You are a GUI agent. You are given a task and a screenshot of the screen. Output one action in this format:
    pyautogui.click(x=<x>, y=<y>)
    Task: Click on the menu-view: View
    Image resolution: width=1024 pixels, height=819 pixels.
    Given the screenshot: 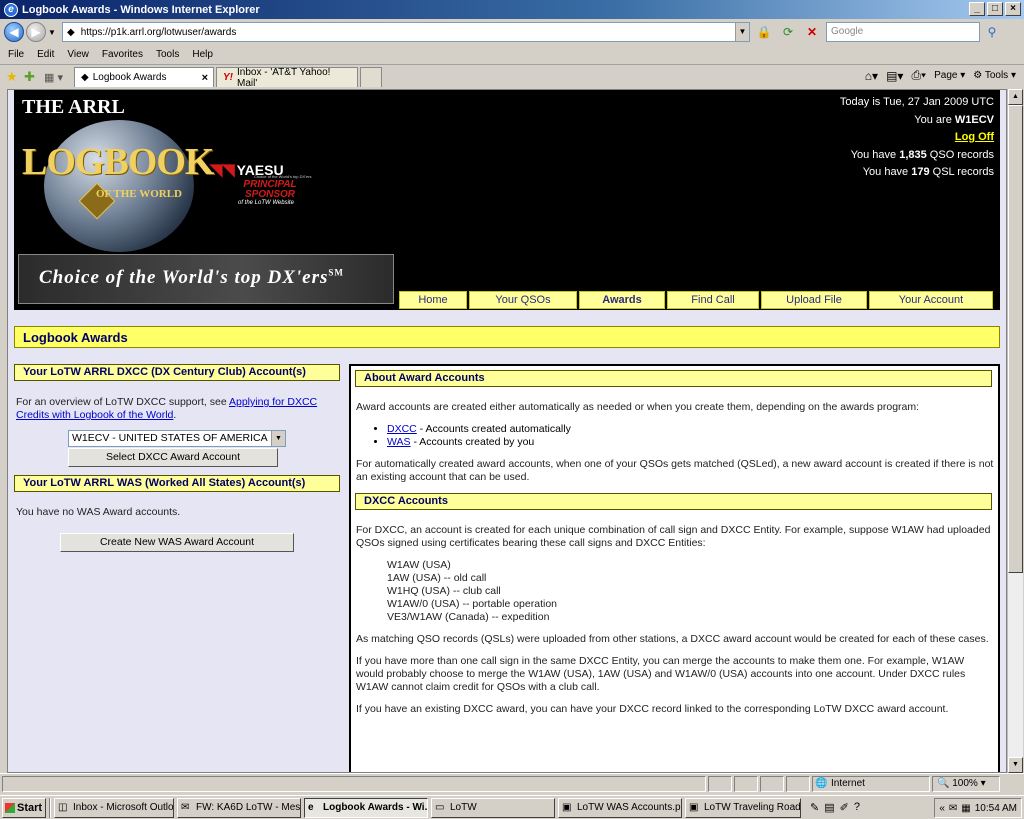 What is the action you would take?
    pyautogui.click(x=78, y=54)
    